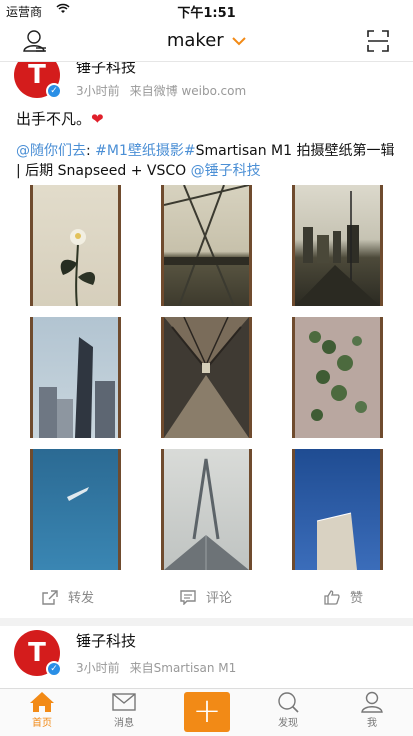 Image resolution: width=413 pixels, height=736 pixels. I want to click on post-source: 来自微博 weibo.com, so click(188, 91).